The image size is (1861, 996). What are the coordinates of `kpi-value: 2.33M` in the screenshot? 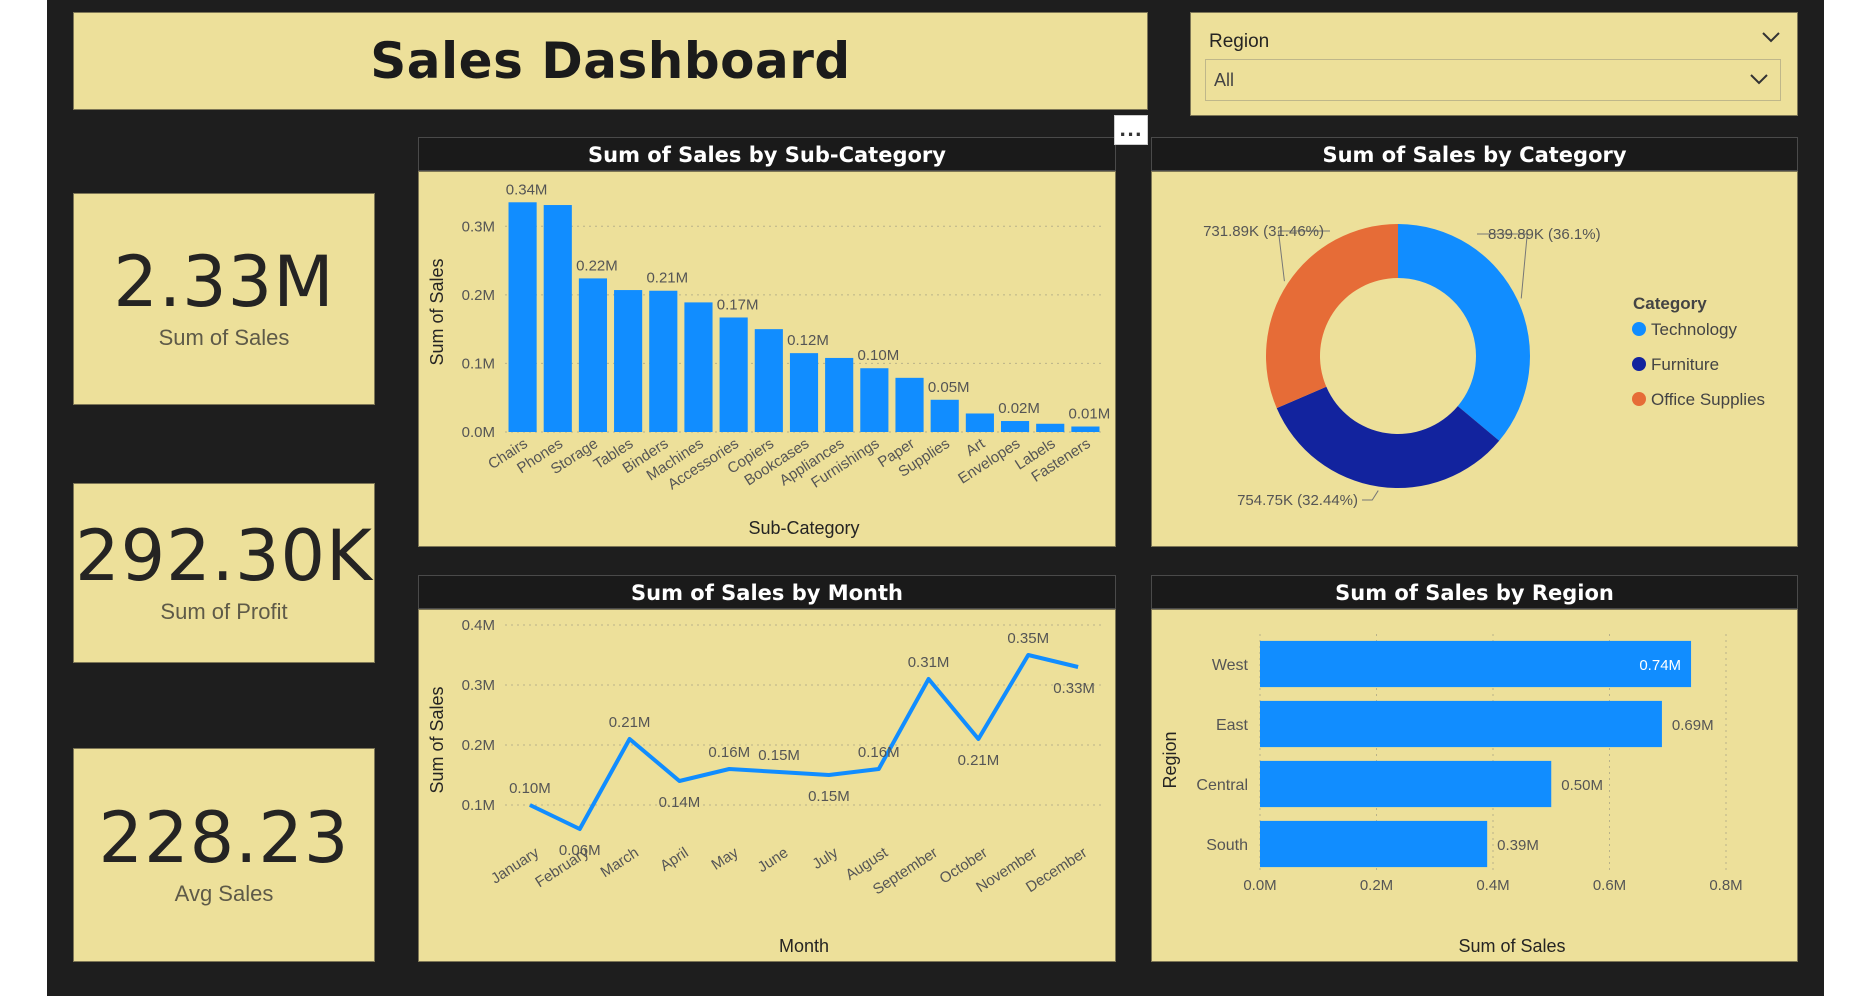 It's located at (224, 282).